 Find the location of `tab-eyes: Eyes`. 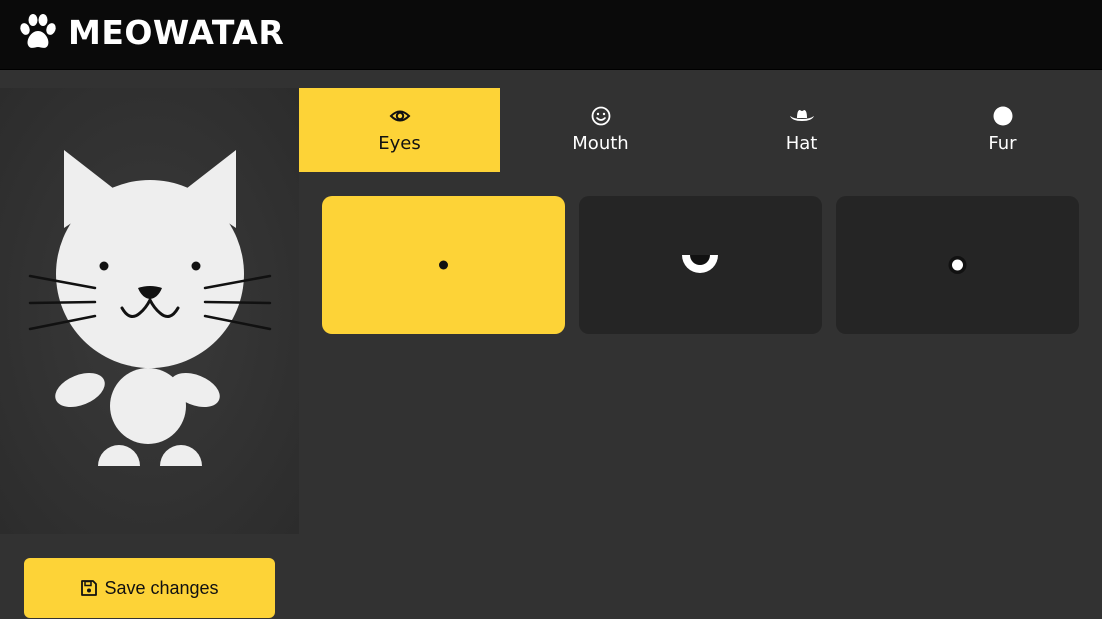

tab-eyes: Eyes is located at coordinates (399, 130).